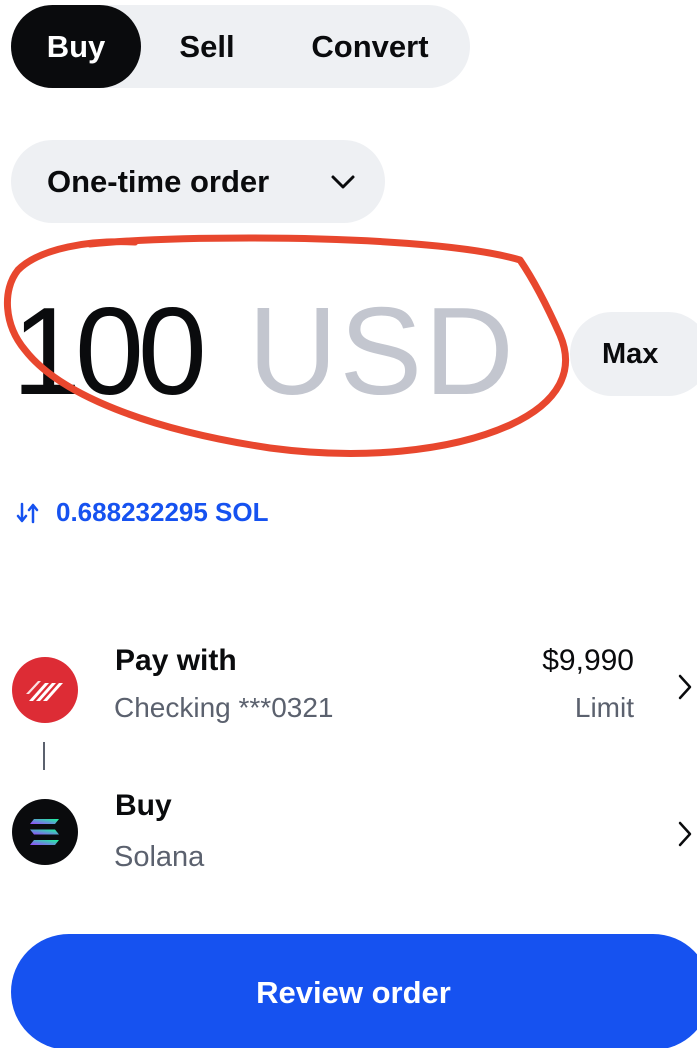 Image resolution: width=697 pixels, height=1048 pixels. What do you see at coordinates (382, 352) in the screenshot?
I see `amount-currency: USD` at bounding box center [382, 352].